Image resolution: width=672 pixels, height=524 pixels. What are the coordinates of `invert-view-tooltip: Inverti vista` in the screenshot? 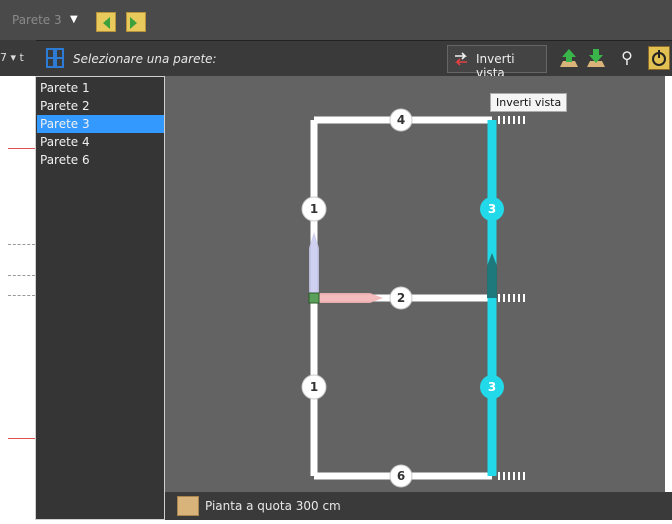 It's located at (529, 102).